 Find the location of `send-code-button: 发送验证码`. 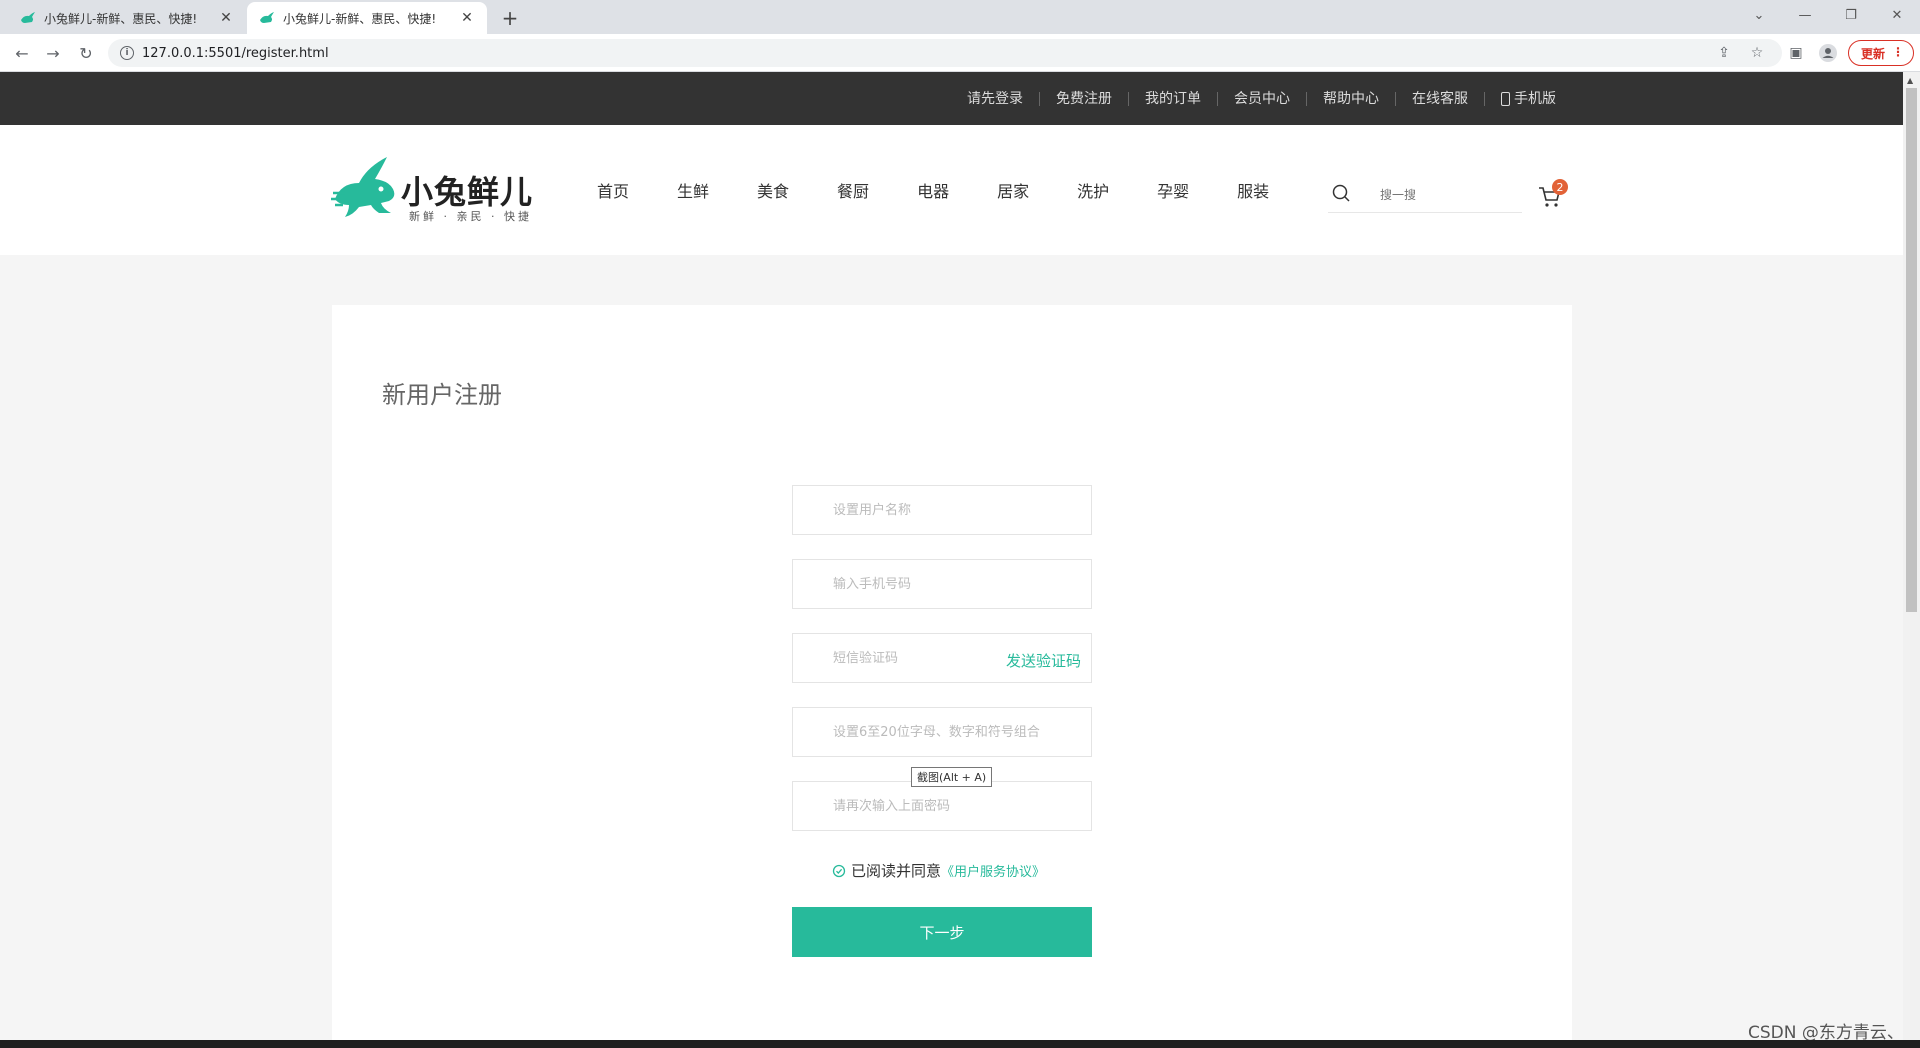

send-code-button: 发送验证码 is located at coordinates (1043, 660).